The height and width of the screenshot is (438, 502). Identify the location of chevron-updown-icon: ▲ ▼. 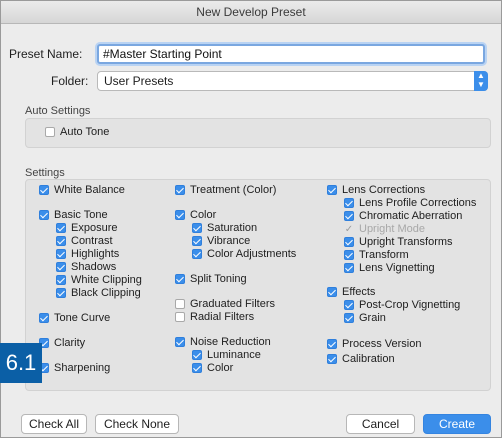
(481, 81).